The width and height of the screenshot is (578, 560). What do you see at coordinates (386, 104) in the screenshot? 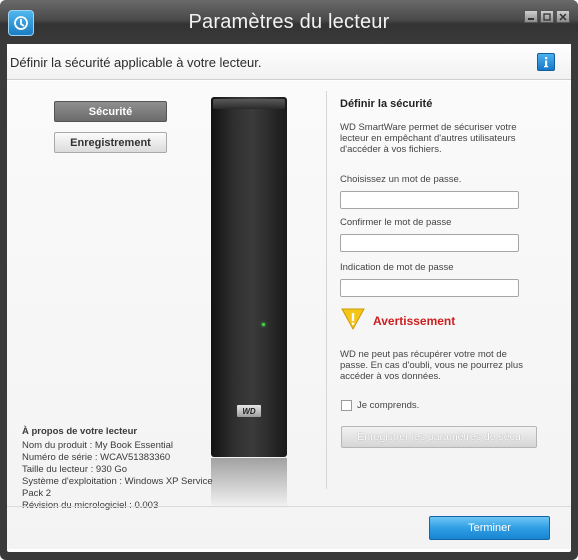
I see `security-title: Définir la sécurité` at bounding box center [386, 104].